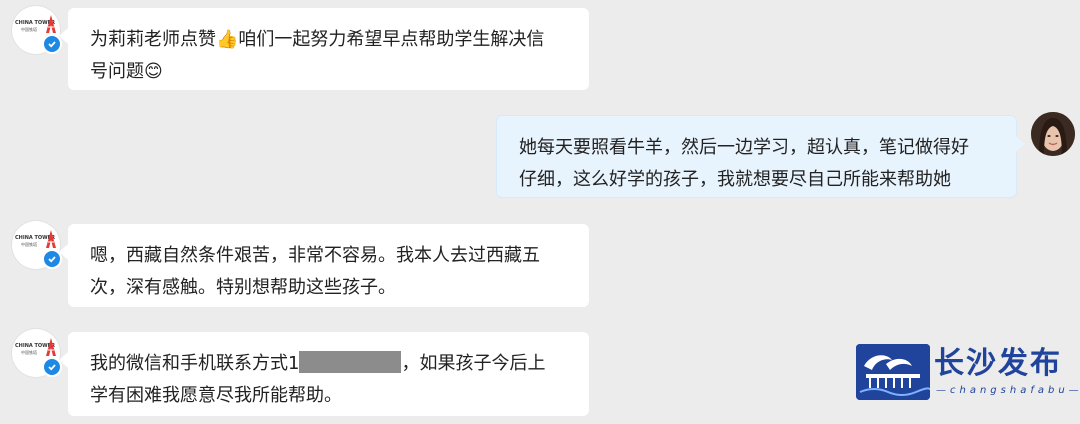 Image resolution: width=1080 pixels, height=424 pixels. I want to click on message-text-suffix: ，如果孩子今后上, so click(473, 363).